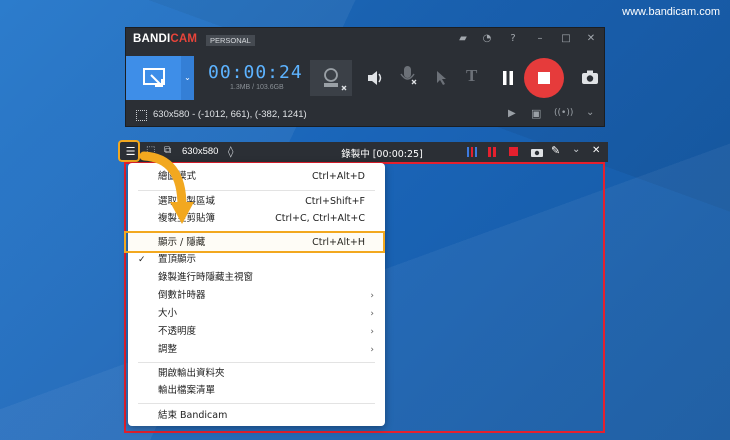  Describe the element at coordinates (536, 113) in the screenshot. I see `image-icon: ▣` at that location.